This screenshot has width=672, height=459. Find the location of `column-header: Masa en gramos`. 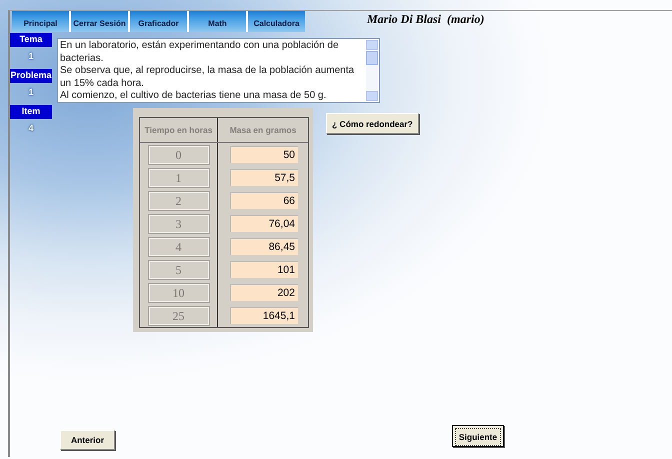

column-header: Masa en gramos is located at coordinates (263, 130).